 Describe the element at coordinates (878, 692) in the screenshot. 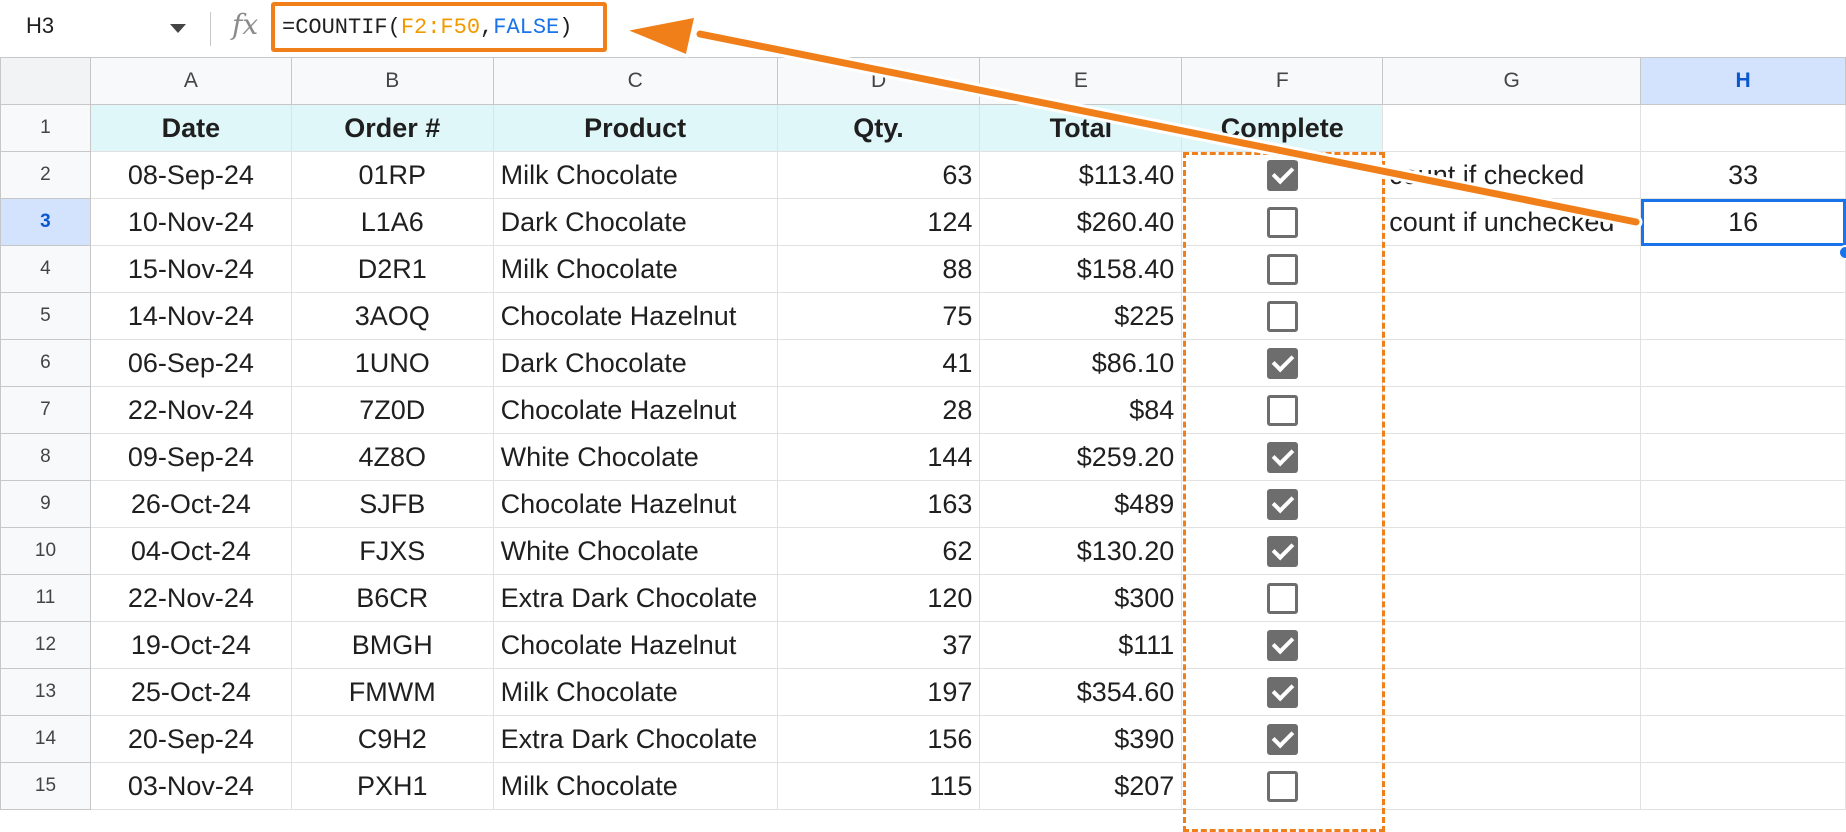

I see `cell-qty: 197` at that location.